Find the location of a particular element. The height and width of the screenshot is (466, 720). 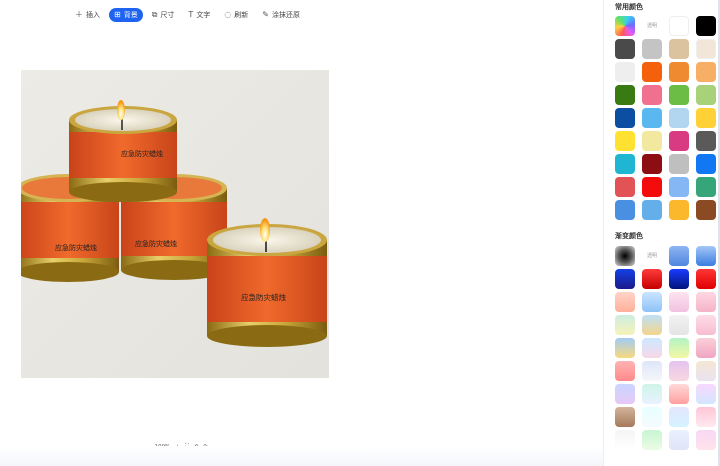

undo-icon: ↶ is located at coordinates (196, 447).